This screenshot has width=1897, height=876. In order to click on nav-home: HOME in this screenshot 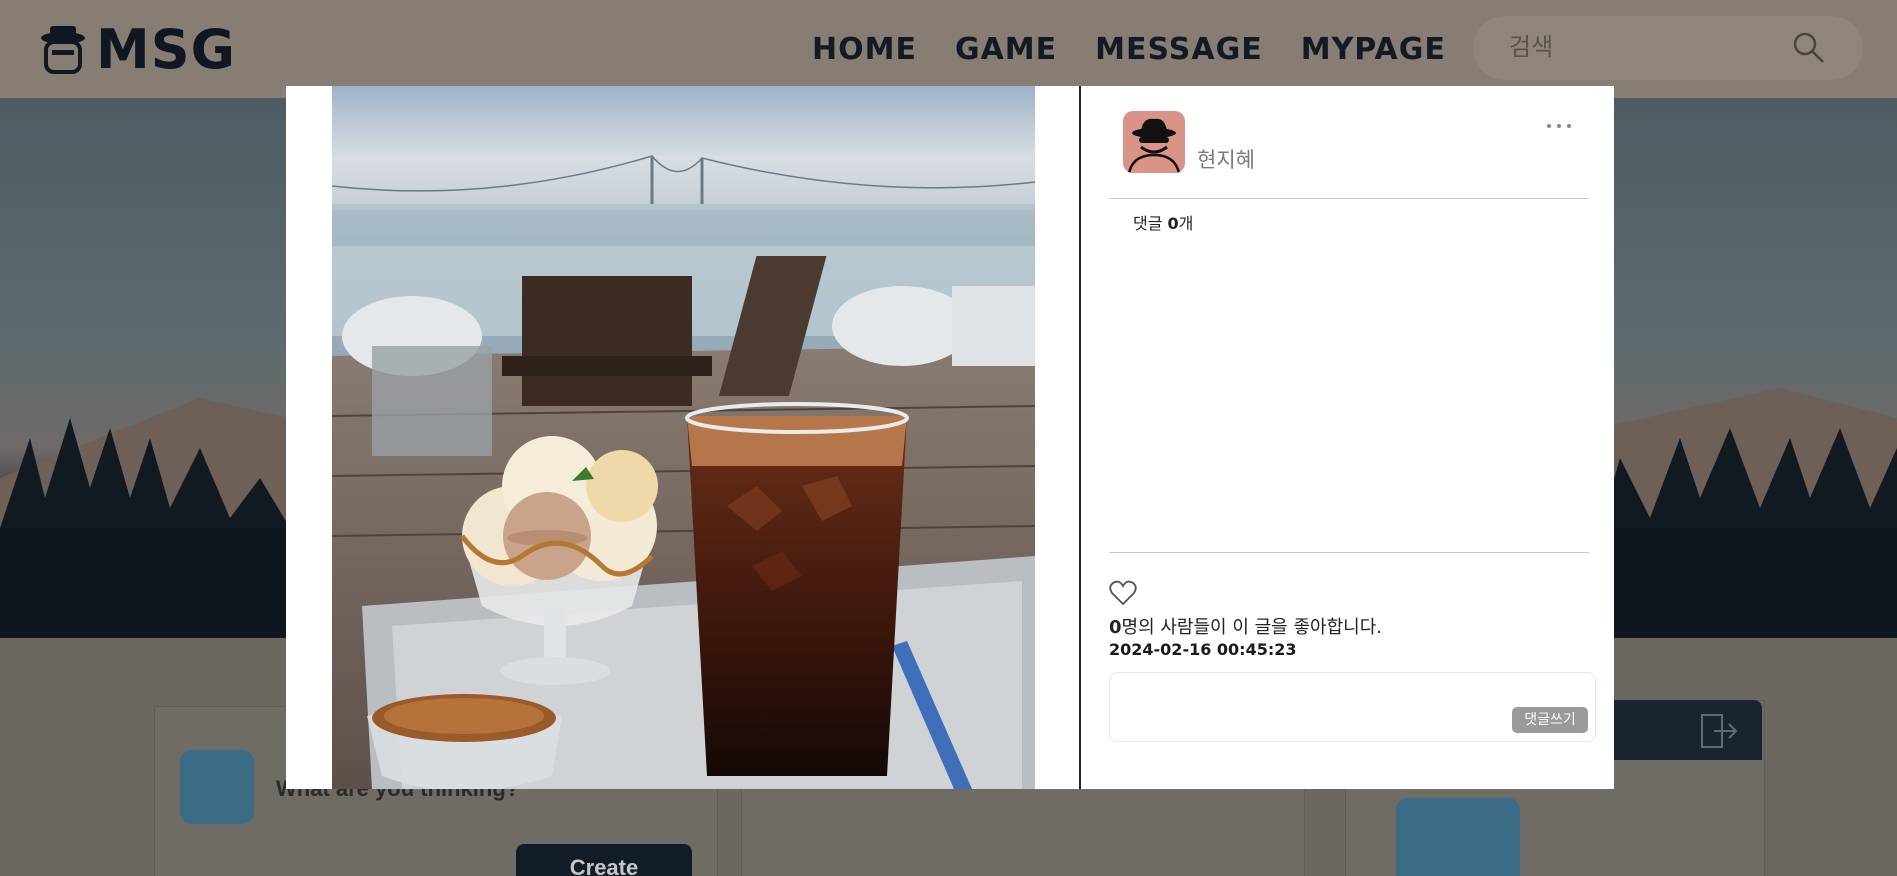, I will do `click(864, 49)`.